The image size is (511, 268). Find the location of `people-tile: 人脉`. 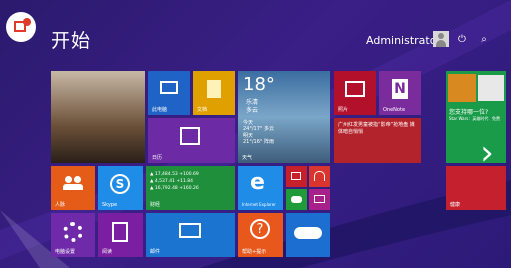

people-tile: 人脉 is located at coordinates (73, 188).